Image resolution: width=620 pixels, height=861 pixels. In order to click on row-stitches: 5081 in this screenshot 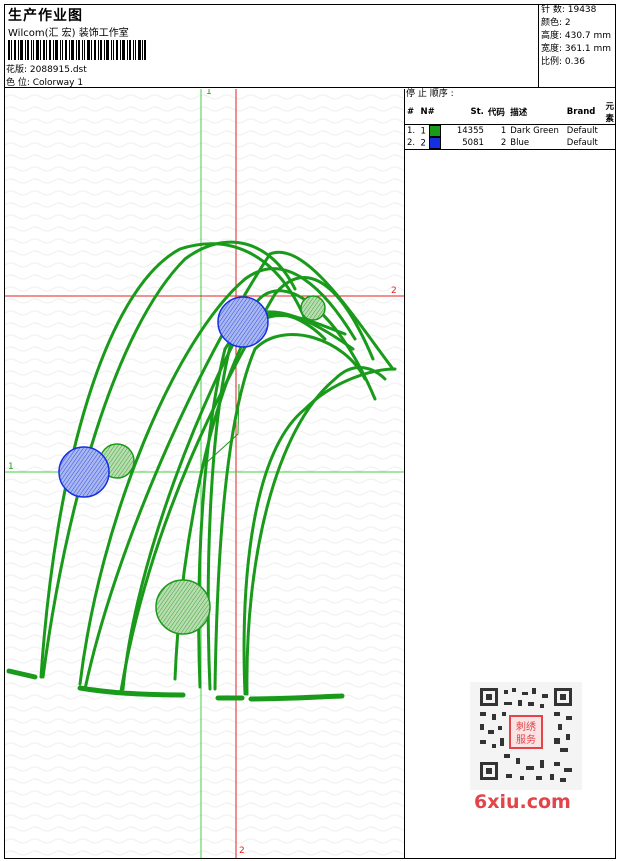, I will do `click(465, 143)`.